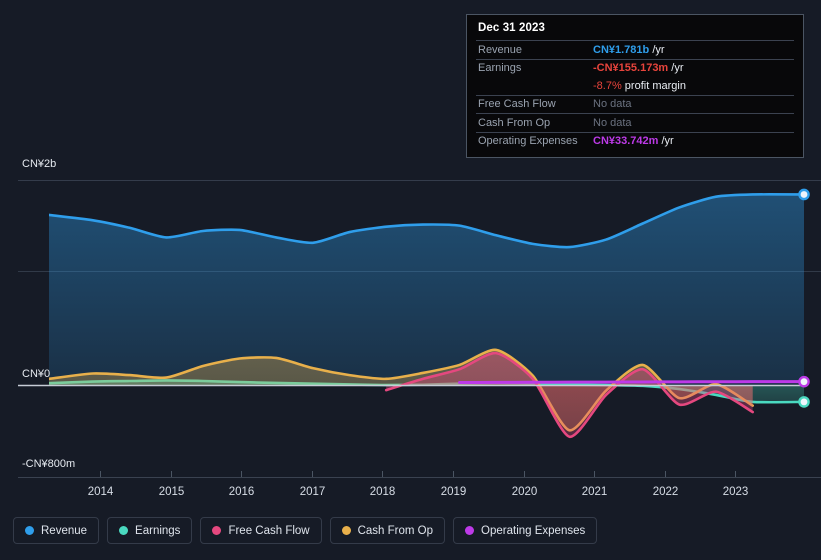 The image size is (821, 560). I want to click on endpoint-marker-operating-expenses, so click(804, 381).